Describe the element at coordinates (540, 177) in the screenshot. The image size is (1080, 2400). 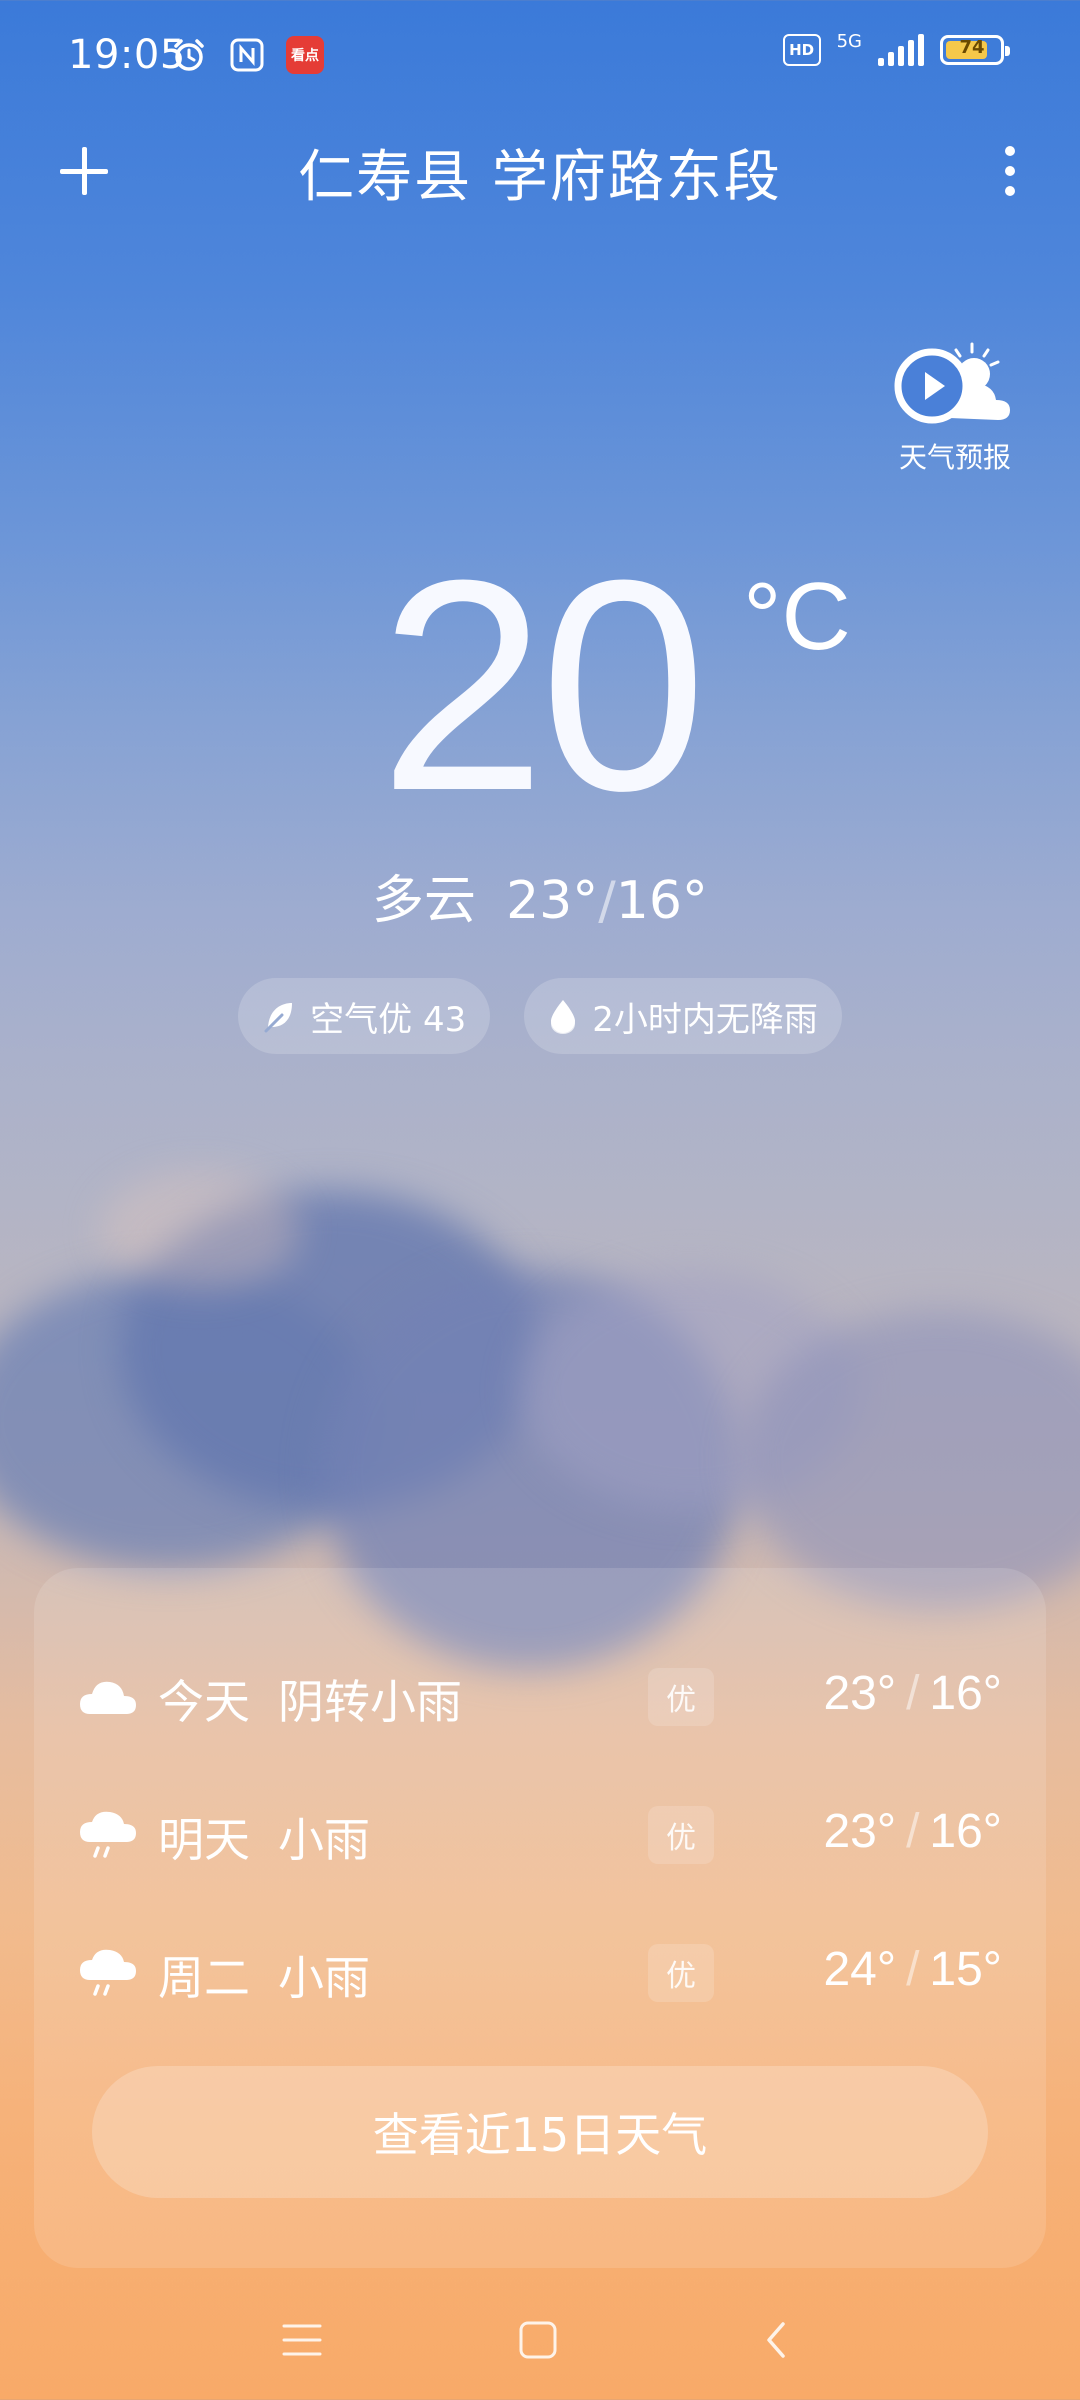
I see `location-title: 仁寿县 学府路东段` at that location.